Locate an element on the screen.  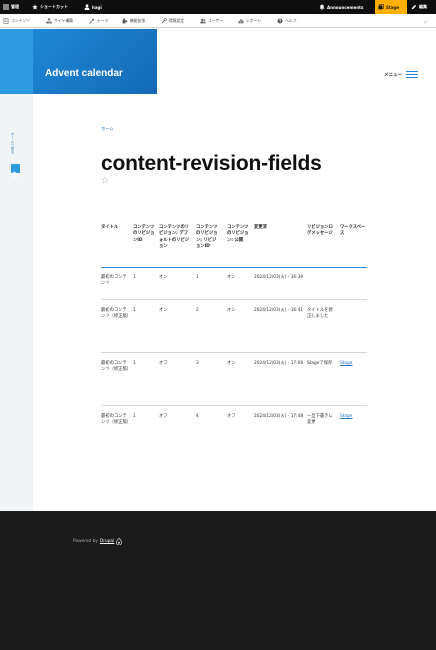
bell-icon is located at coordinates (322, 7).